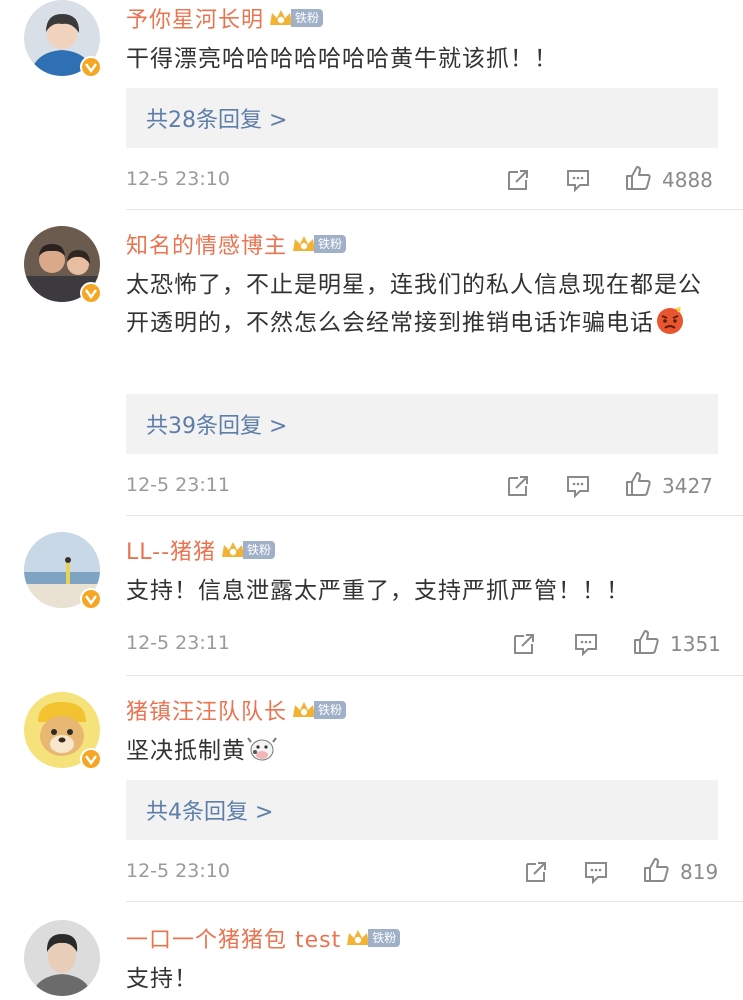 The height and width of the screenshot is (1000, 743). Describe the element at coordinates (699, 872) in the screenshot. I see `like-count: 819` at that location.